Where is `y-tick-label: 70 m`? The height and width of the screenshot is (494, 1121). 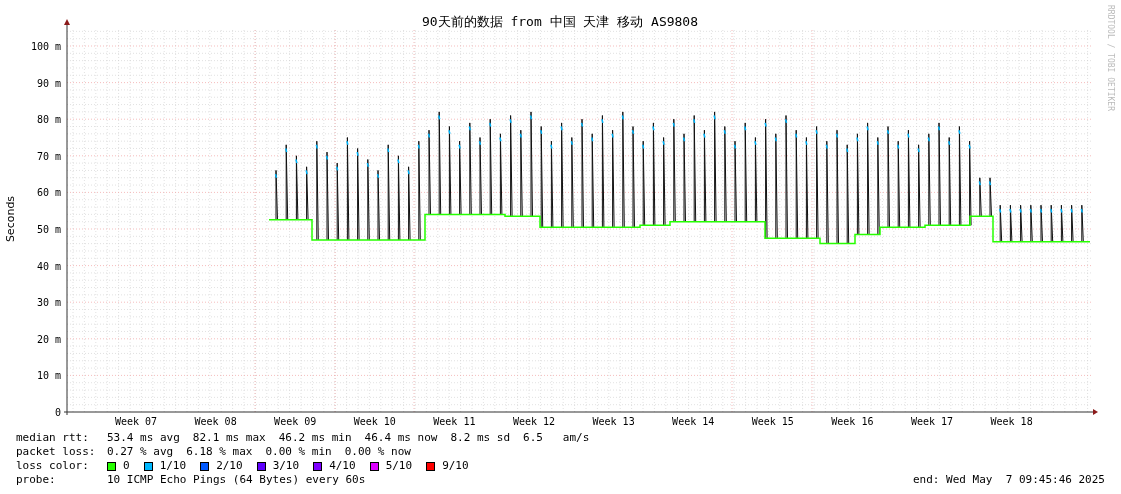 y-tick-label: 70 m is located at coordinates (48, 156).